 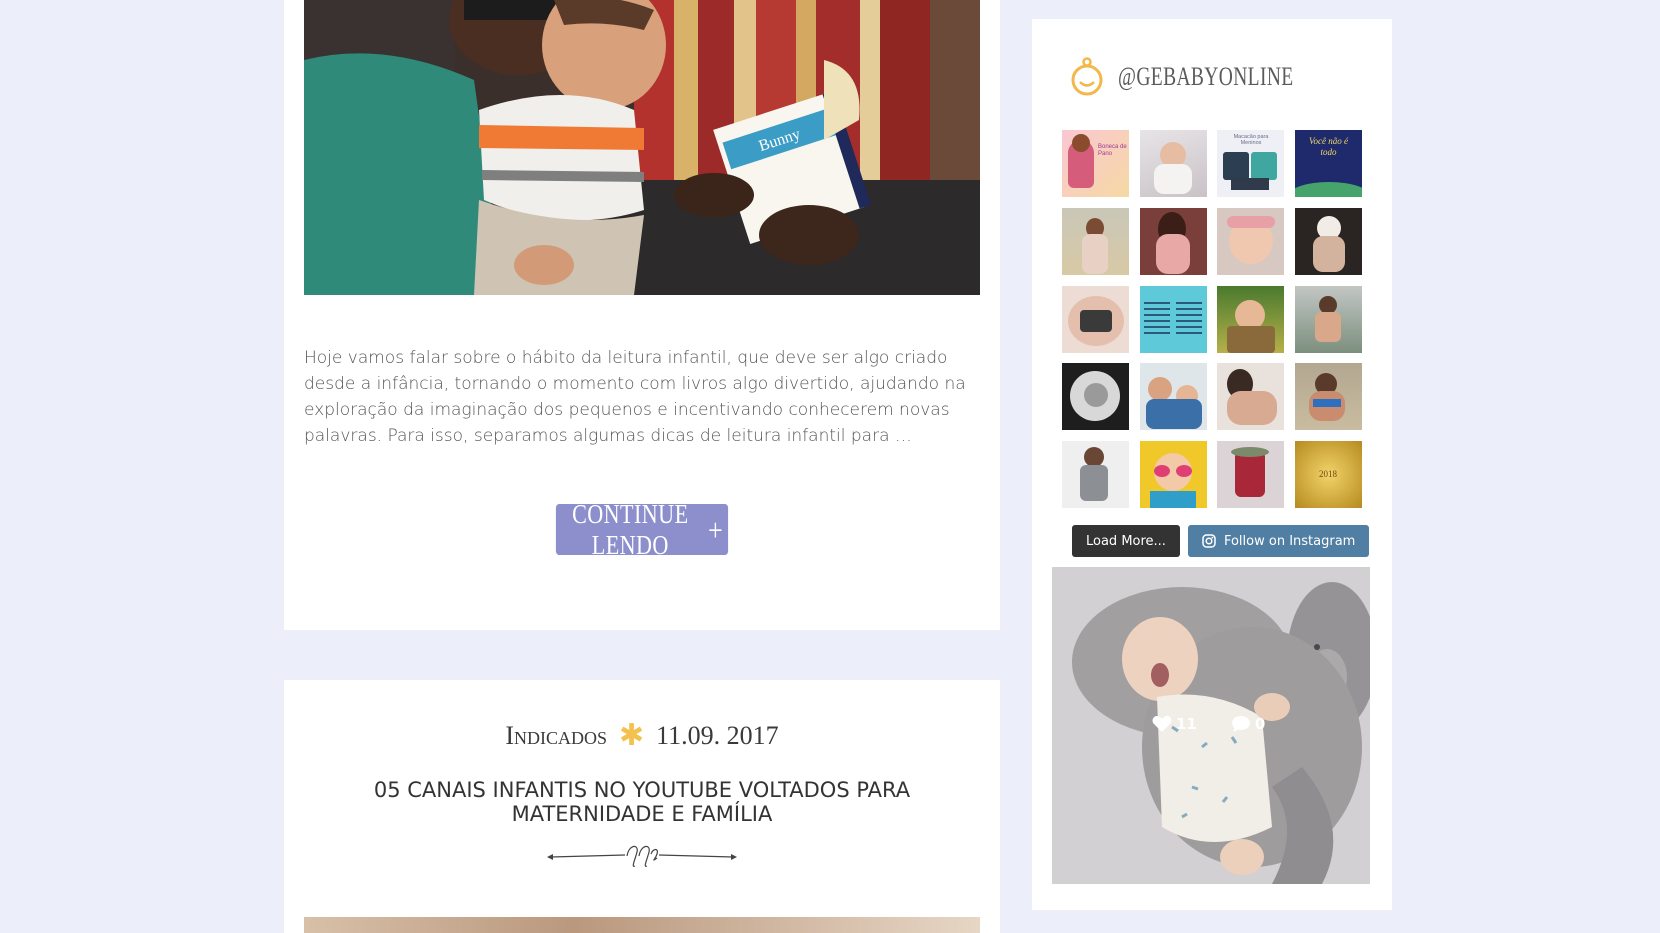 I want to click on instagram-thumbnail: Boneca de Pano, so click(x=1095, y=163).